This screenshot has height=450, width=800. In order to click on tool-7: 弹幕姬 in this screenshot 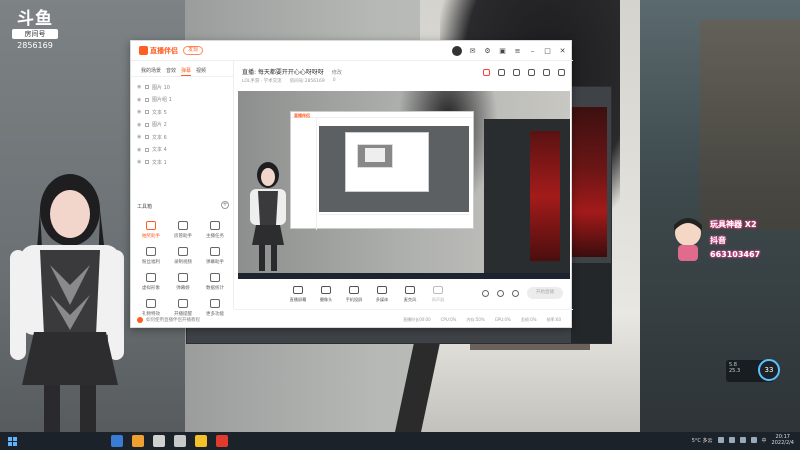, I will do `click(183, 282)`.